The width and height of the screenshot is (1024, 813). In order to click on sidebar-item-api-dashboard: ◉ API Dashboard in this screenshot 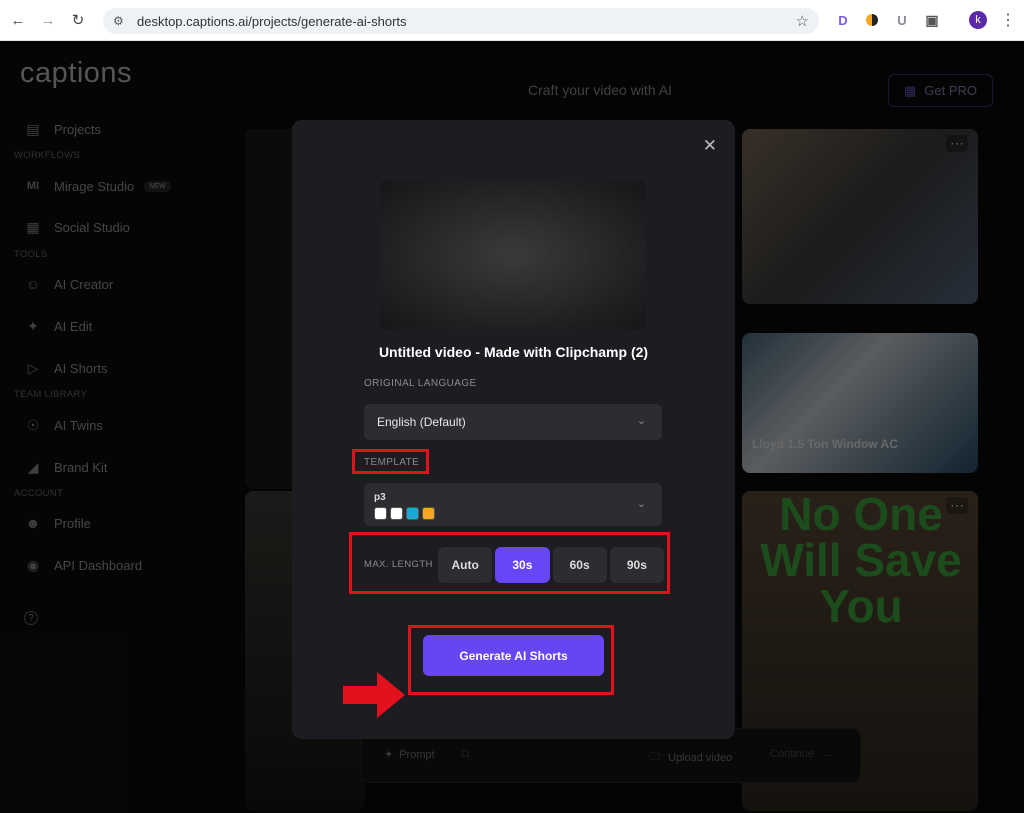, I will do `click(83, 565)`.